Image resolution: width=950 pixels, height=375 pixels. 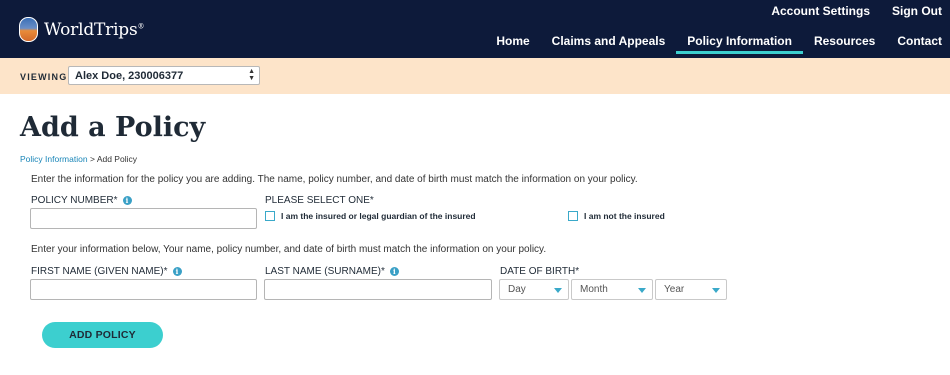 What do you see at coordinates (594, 289) in the screenshot?
I see `dob-month-value: Month` at bounding box center [594, 289].